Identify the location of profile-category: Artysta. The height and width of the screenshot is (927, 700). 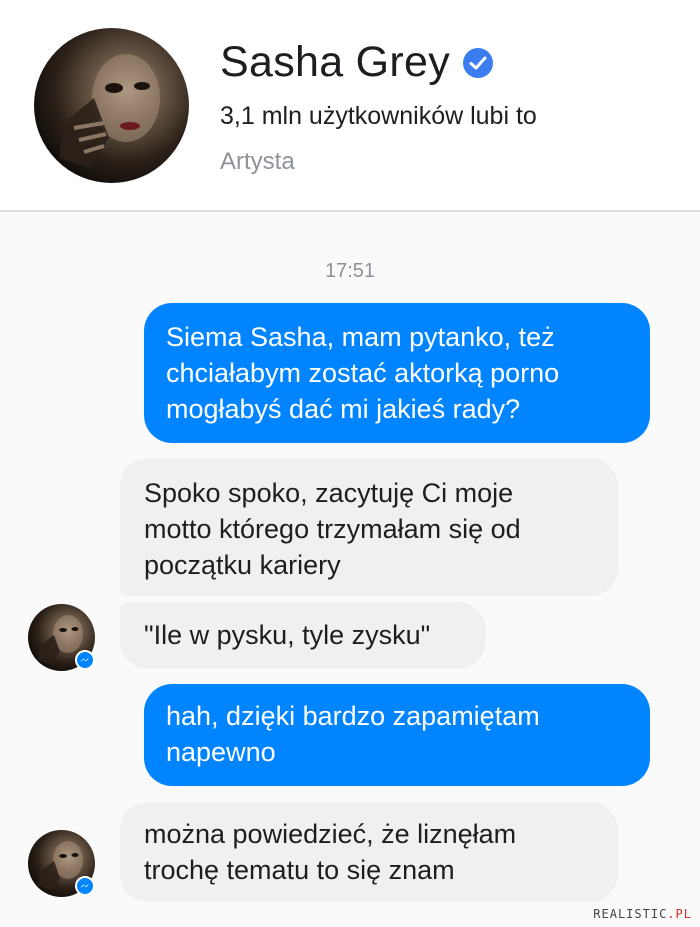
(257, 161).